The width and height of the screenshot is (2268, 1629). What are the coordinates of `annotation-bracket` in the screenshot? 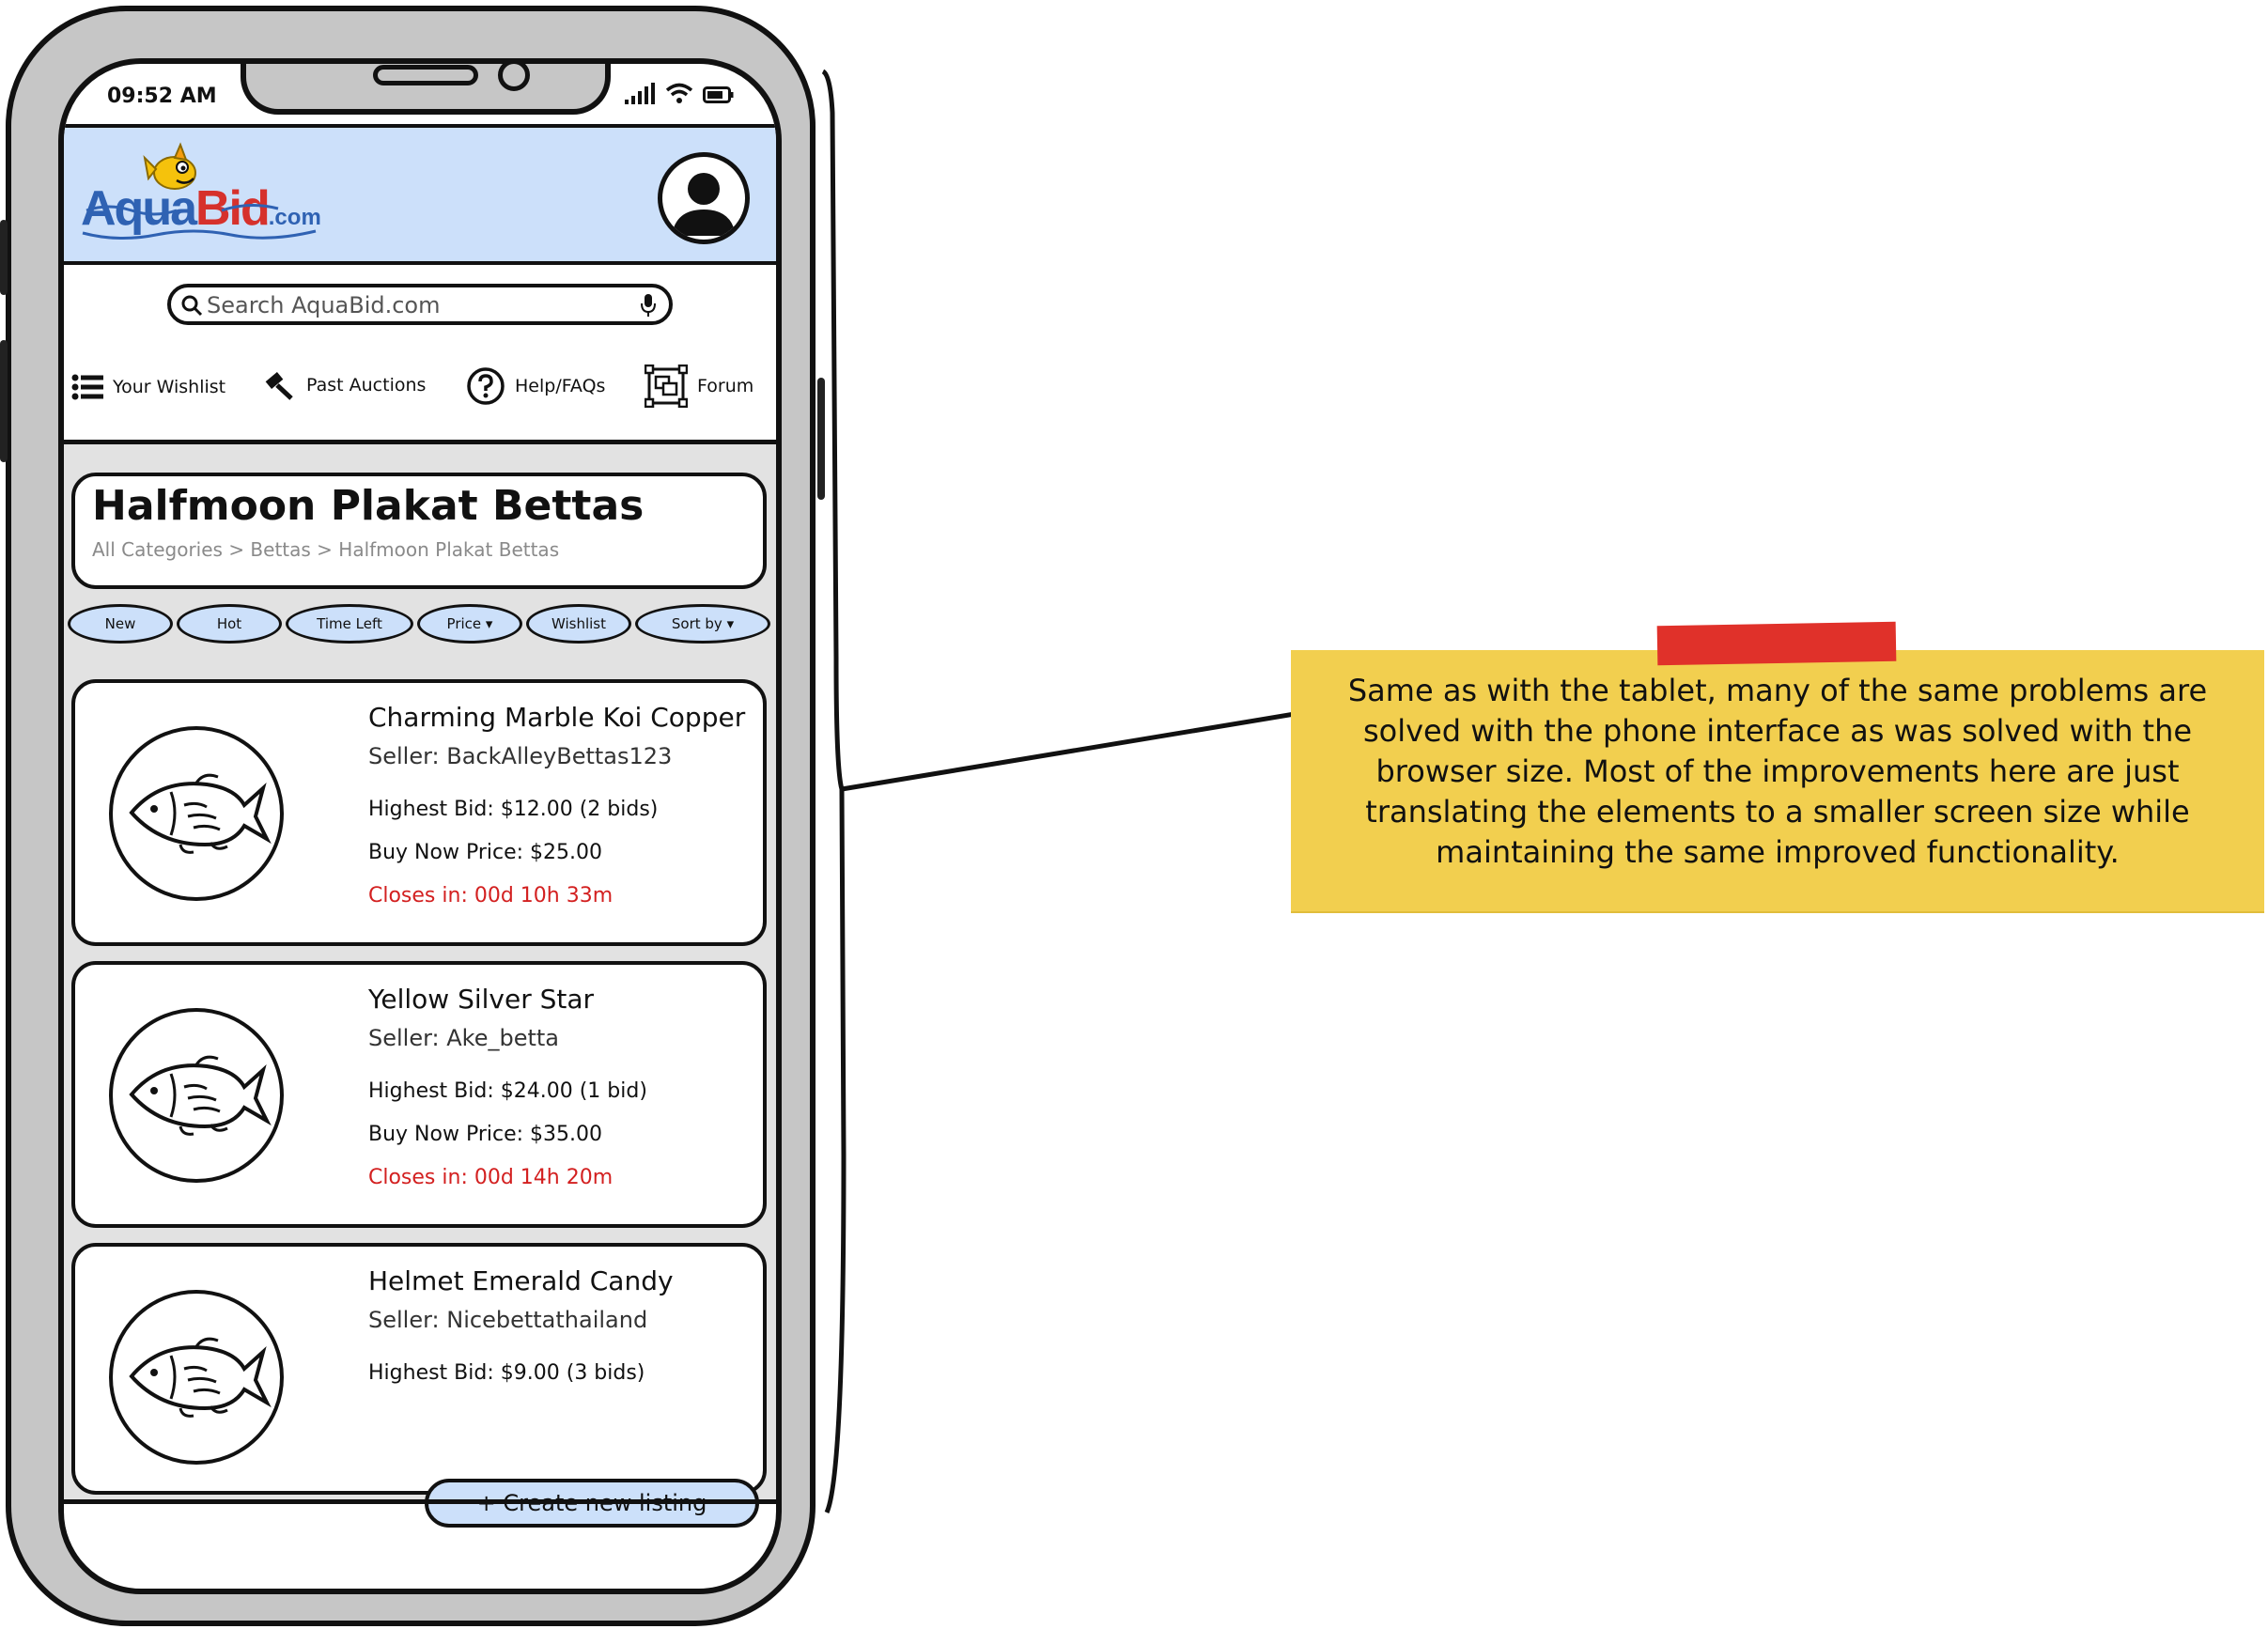 It's located at (834, 791).